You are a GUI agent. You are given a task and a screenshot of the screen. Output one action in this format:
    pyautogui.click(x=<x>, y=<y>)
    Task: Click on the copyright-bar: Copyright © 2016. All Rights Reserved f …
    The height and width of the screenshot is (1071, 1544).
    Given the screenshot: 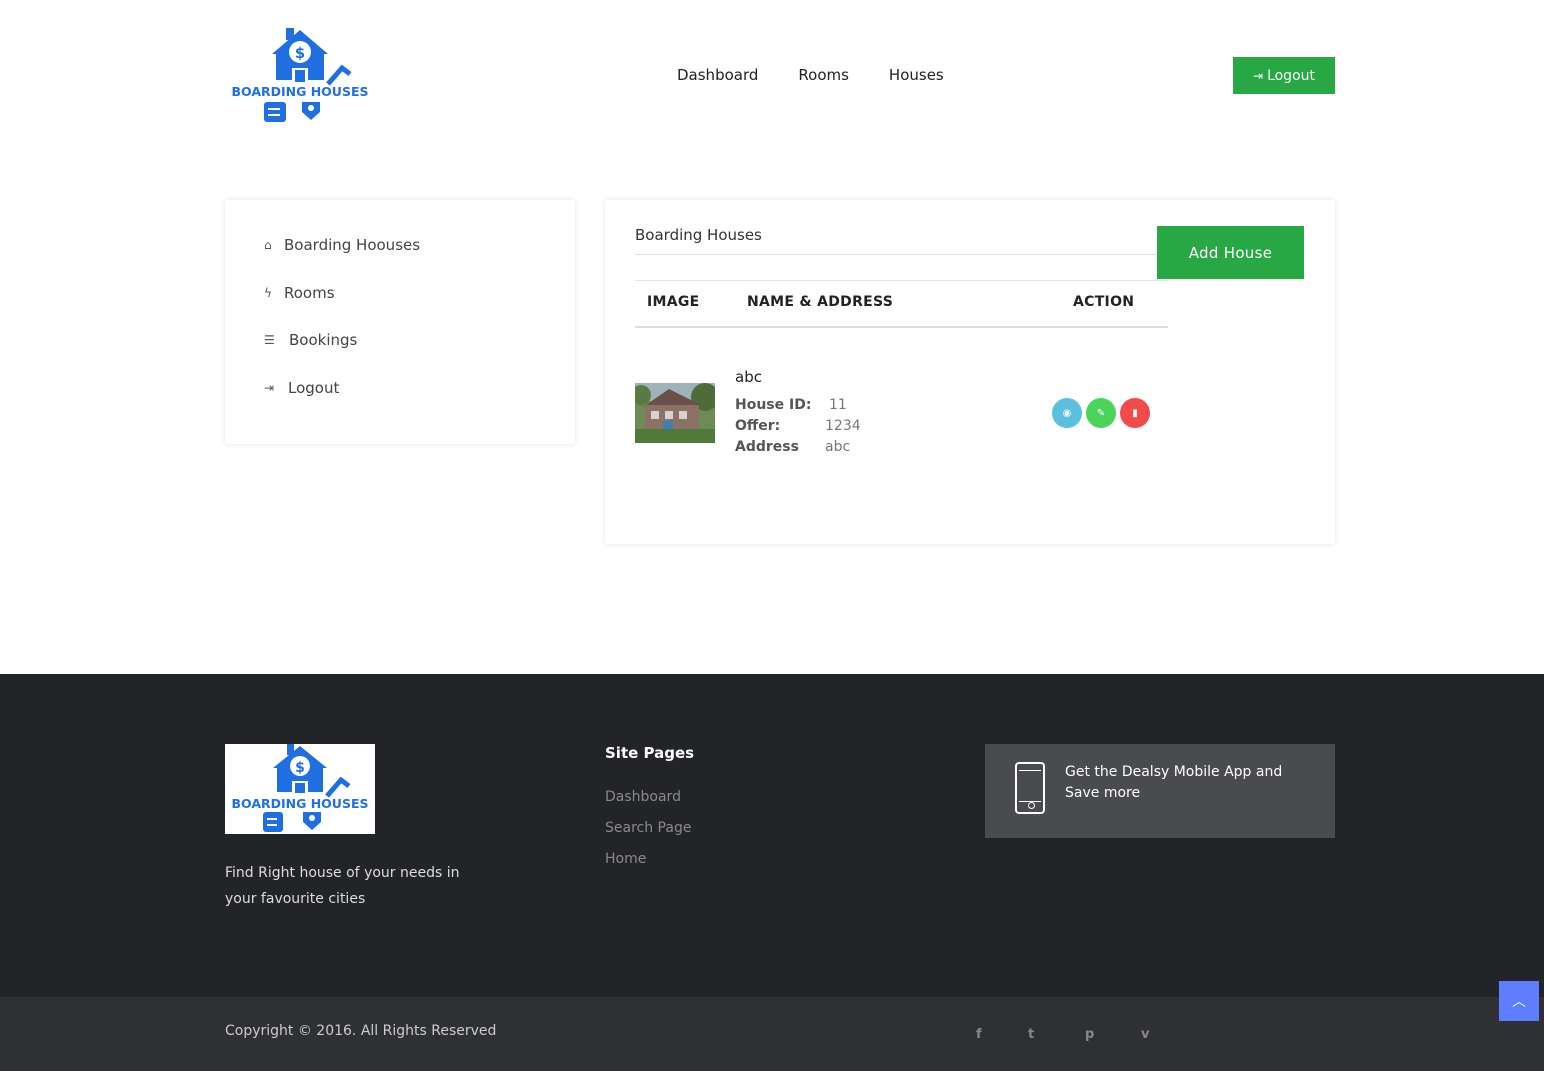 What is the action you would take?
    pyautogui.click(x=772, y=1034)
    